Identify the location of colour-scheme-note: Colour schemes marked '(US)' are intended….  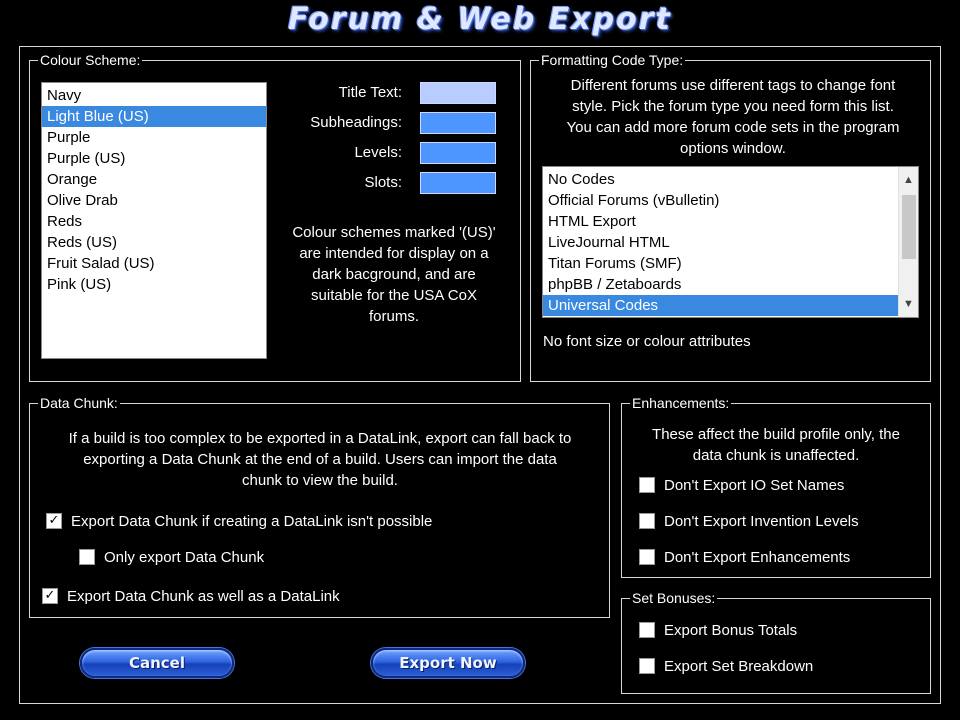
(394, 274).